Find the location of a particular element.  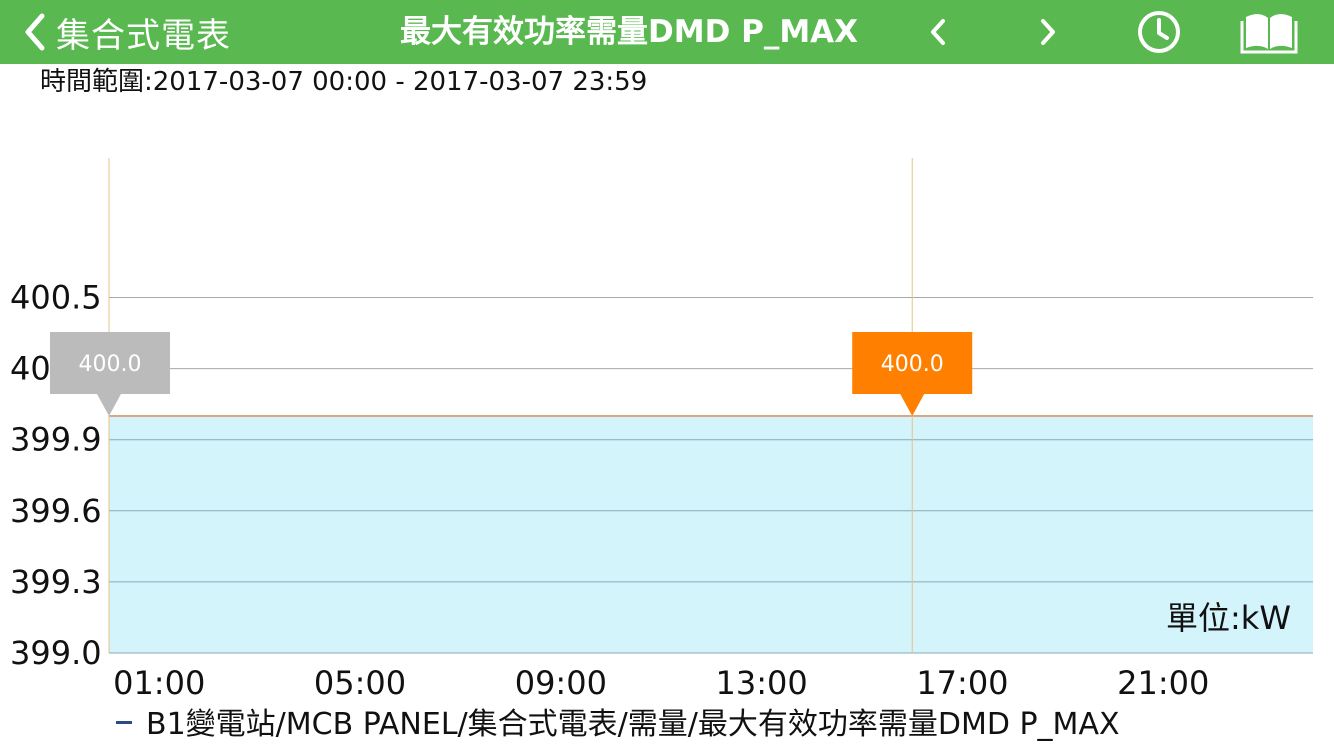

prev-button is located at coordinates (938, 32).